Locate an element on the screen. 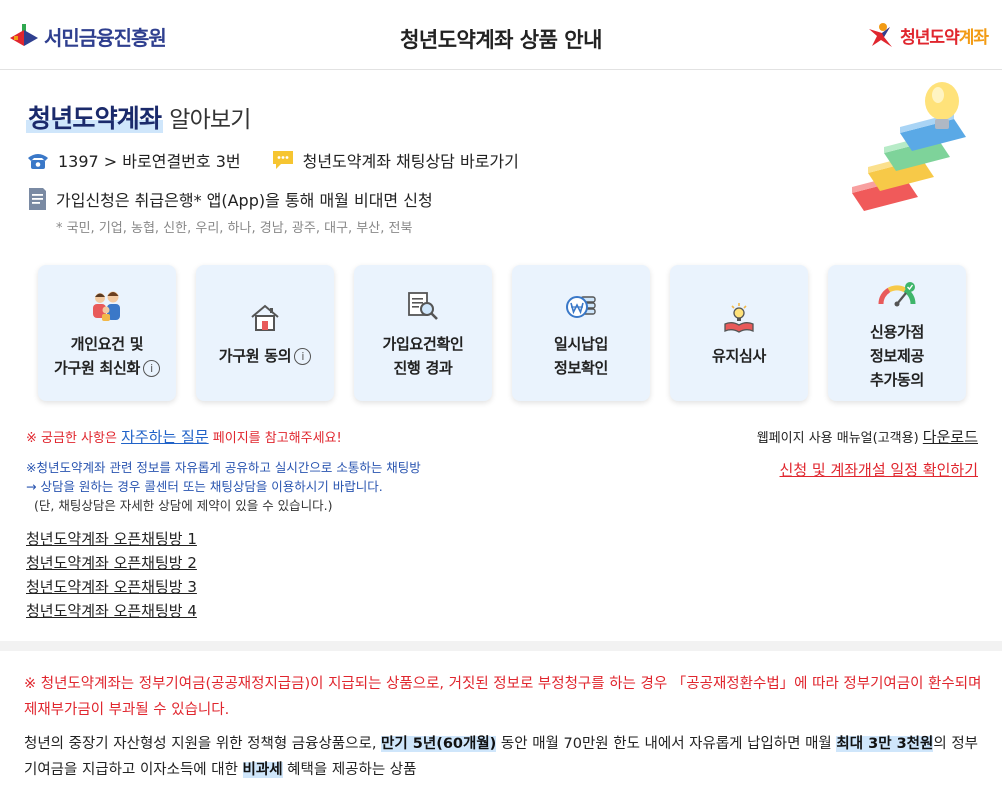 This screenshot has height=785, width=1002. phone-icon is located at coordinates (38, 160).